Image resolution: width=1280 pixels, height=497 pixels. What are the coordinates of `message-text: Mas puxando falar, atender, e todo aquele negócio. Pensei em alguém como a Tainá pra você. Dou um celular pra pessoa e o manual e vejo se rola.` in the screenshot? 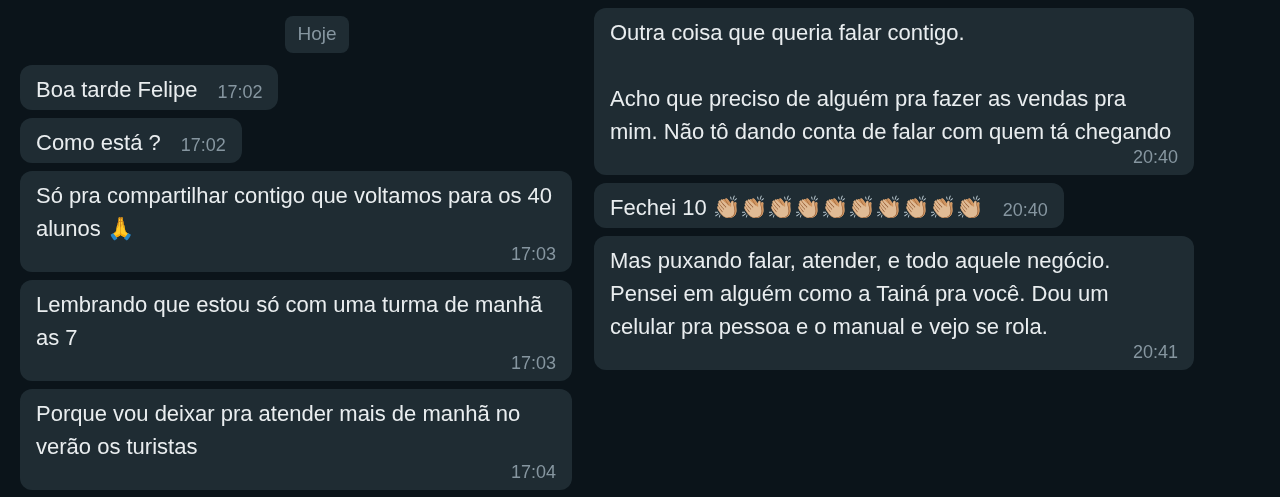 It's located at (861, 294).